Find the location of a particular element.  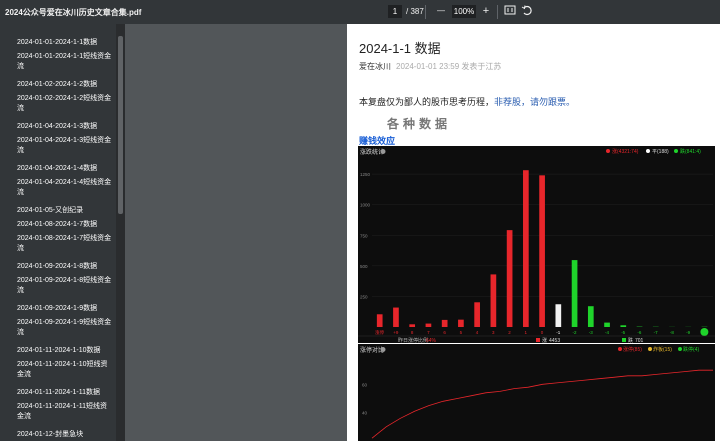

x-tick-marker is located at coordinates (704, 332).